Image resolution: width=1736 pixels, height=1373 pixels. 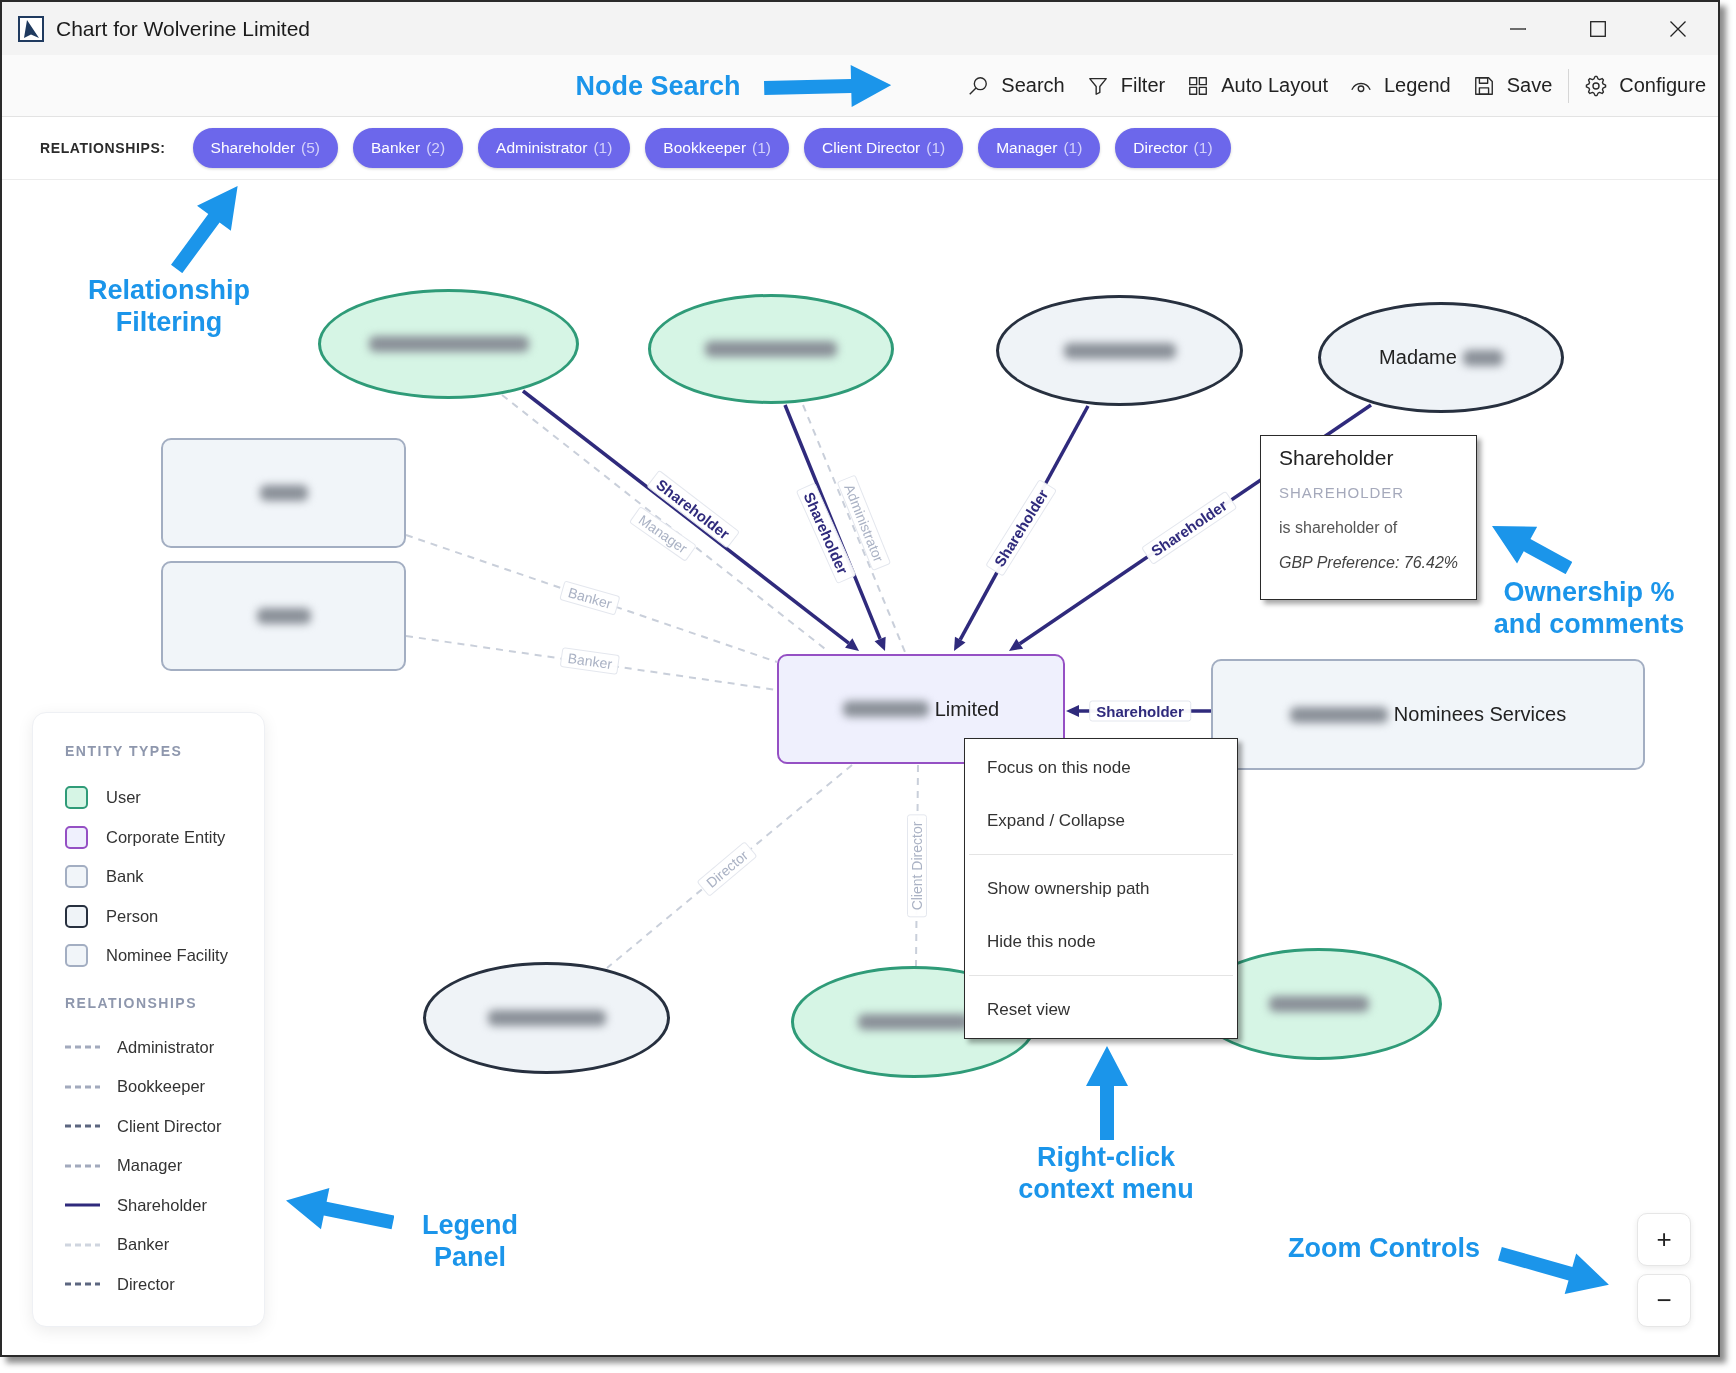 I want to click on person-node: Madame, so click(x=1441, y=357).